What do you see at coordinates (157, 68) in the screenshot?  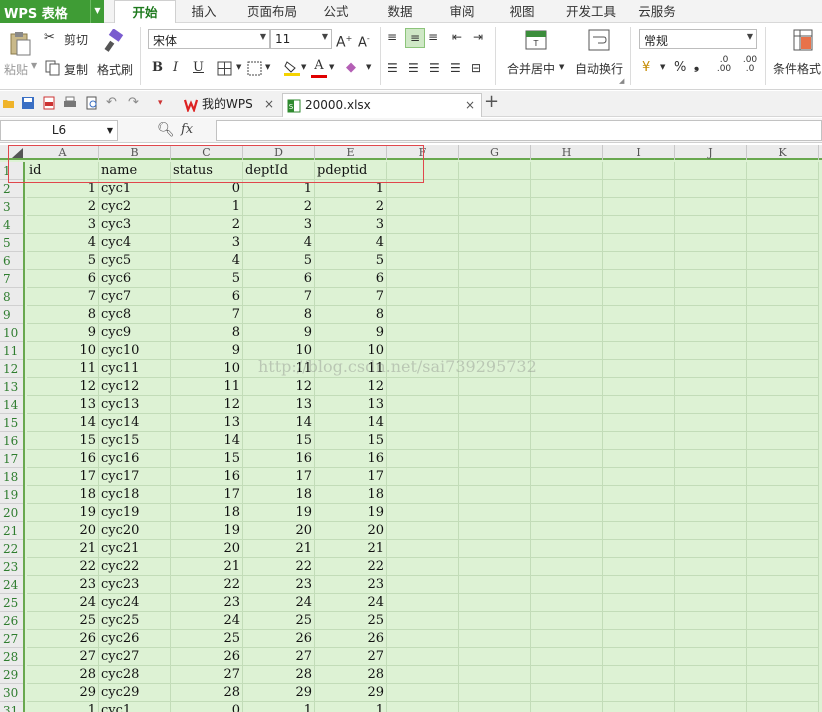 I see `bold-button: B` at bounding box center [157, 68].